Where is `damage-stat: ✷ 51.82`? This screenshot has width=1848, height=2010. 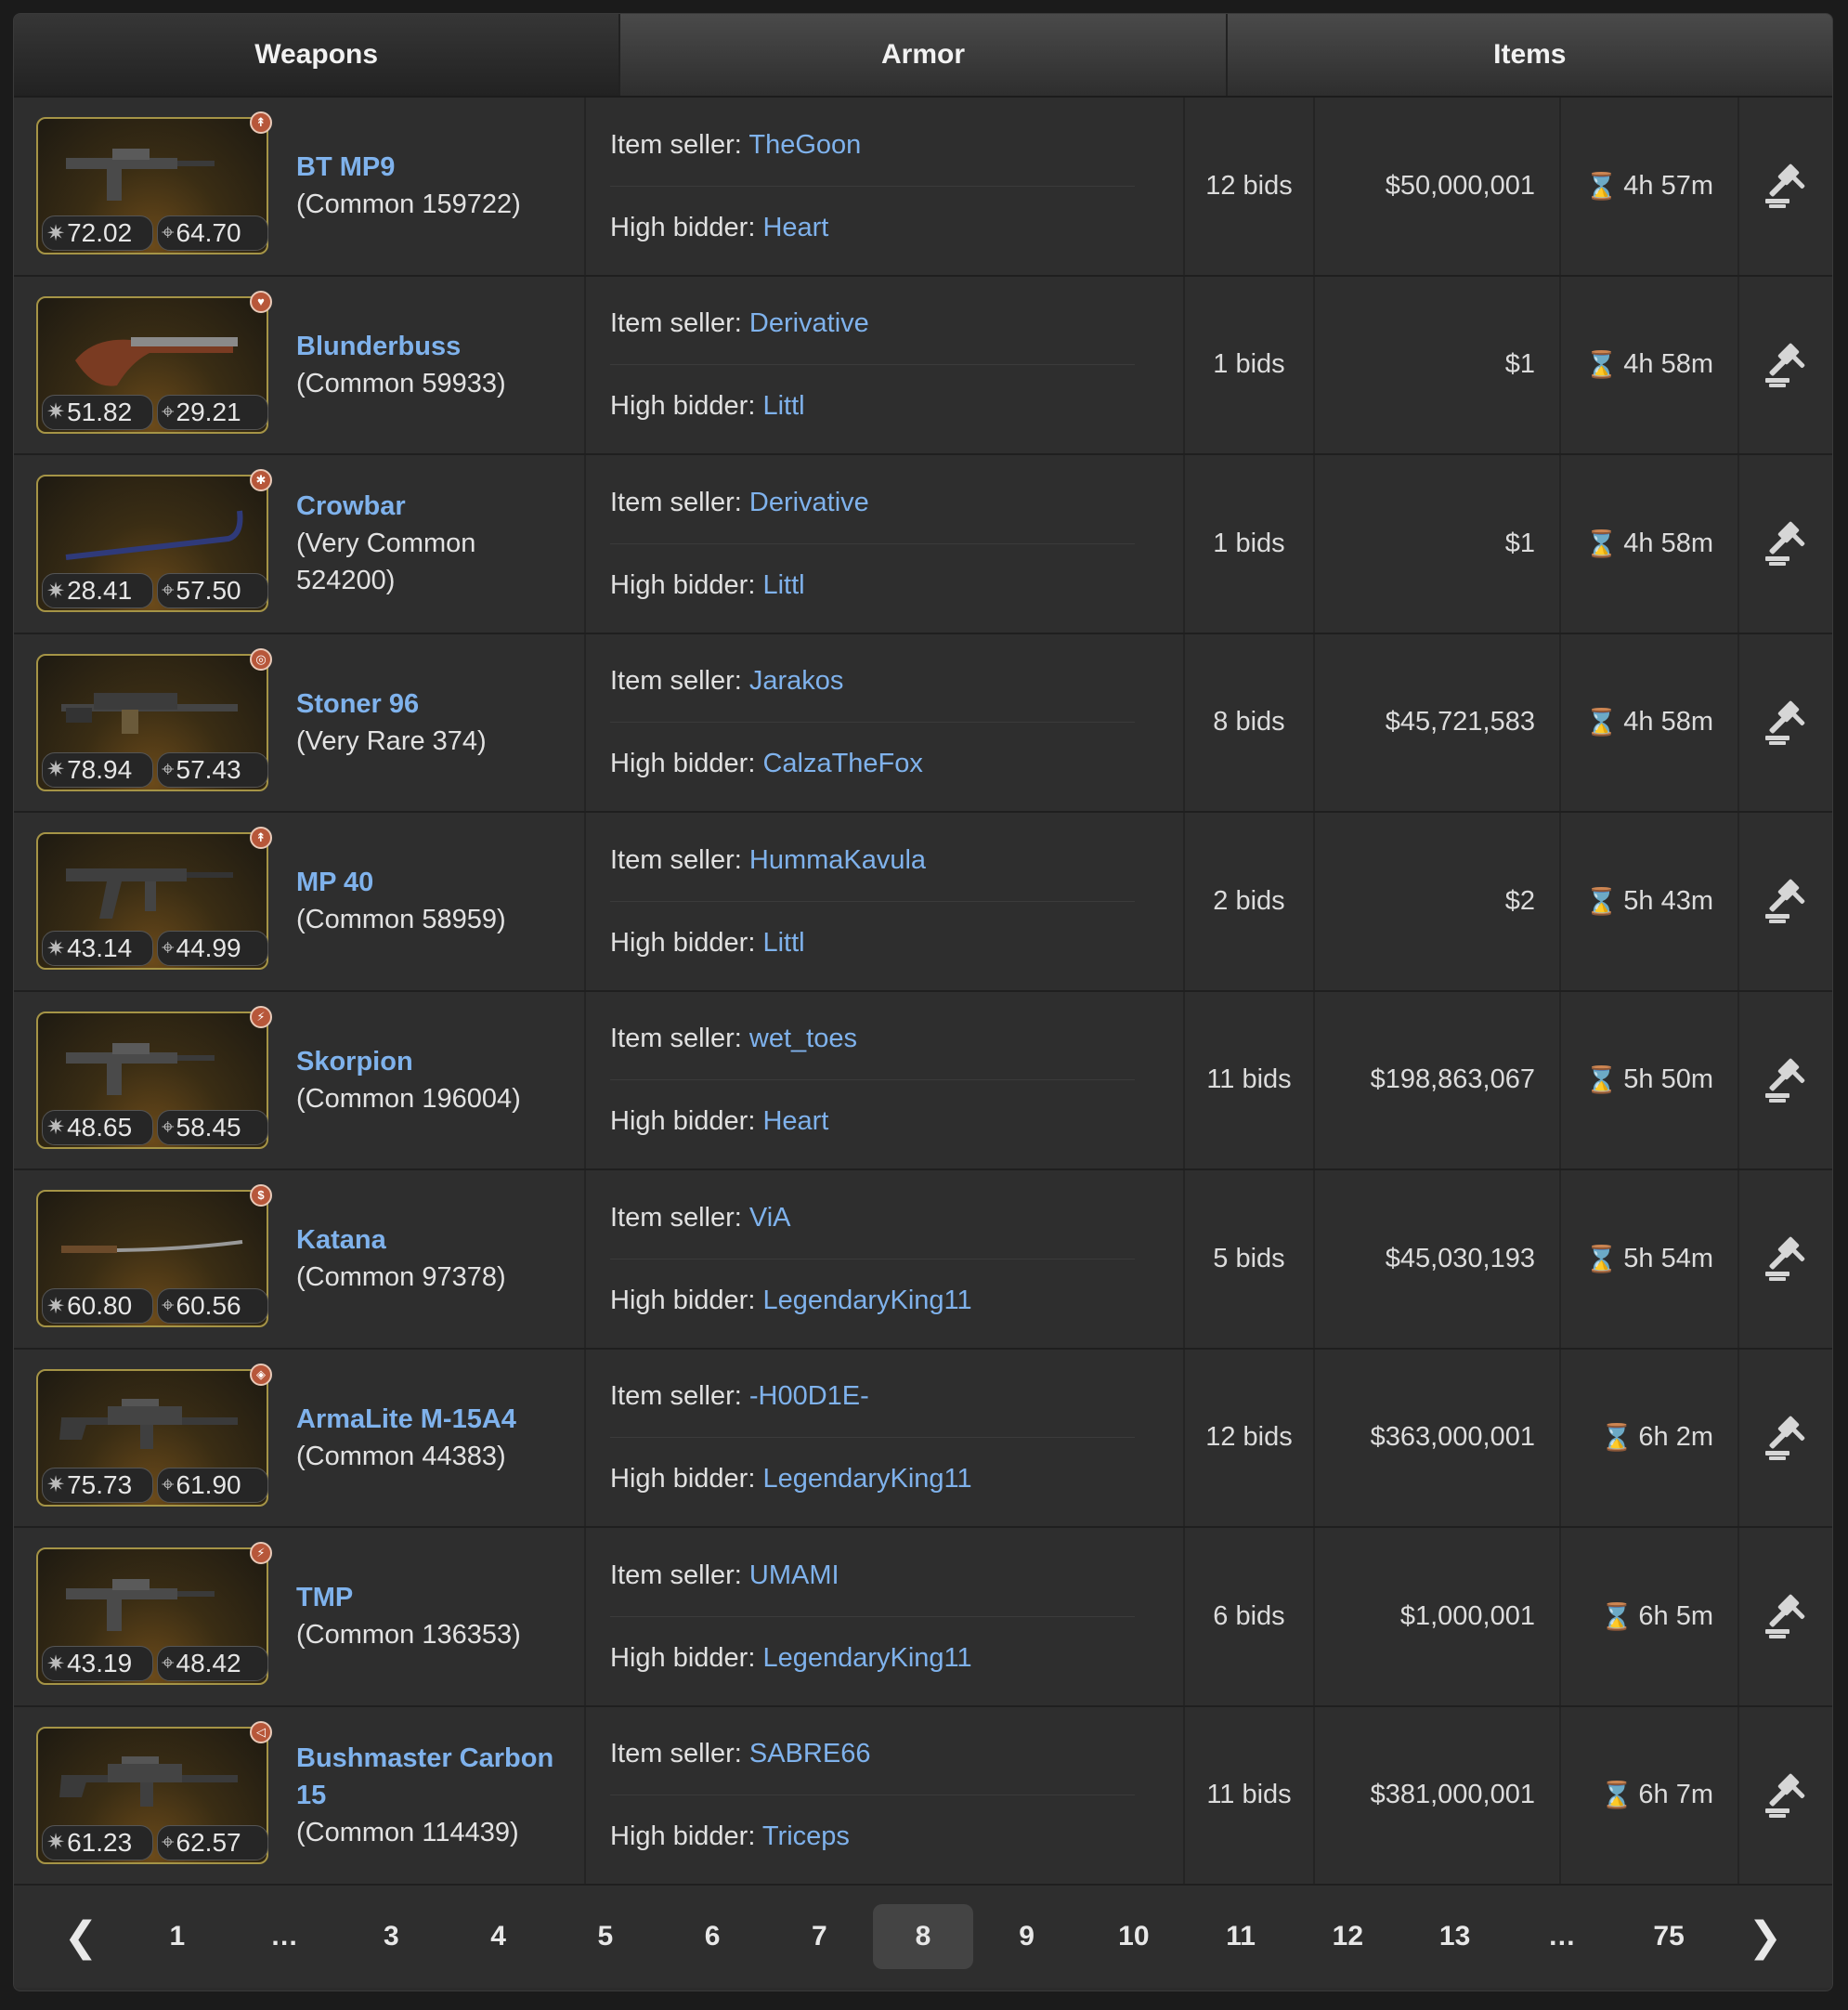
damage-stat: ✷ 51.82 is located at coordinates (98, 412).